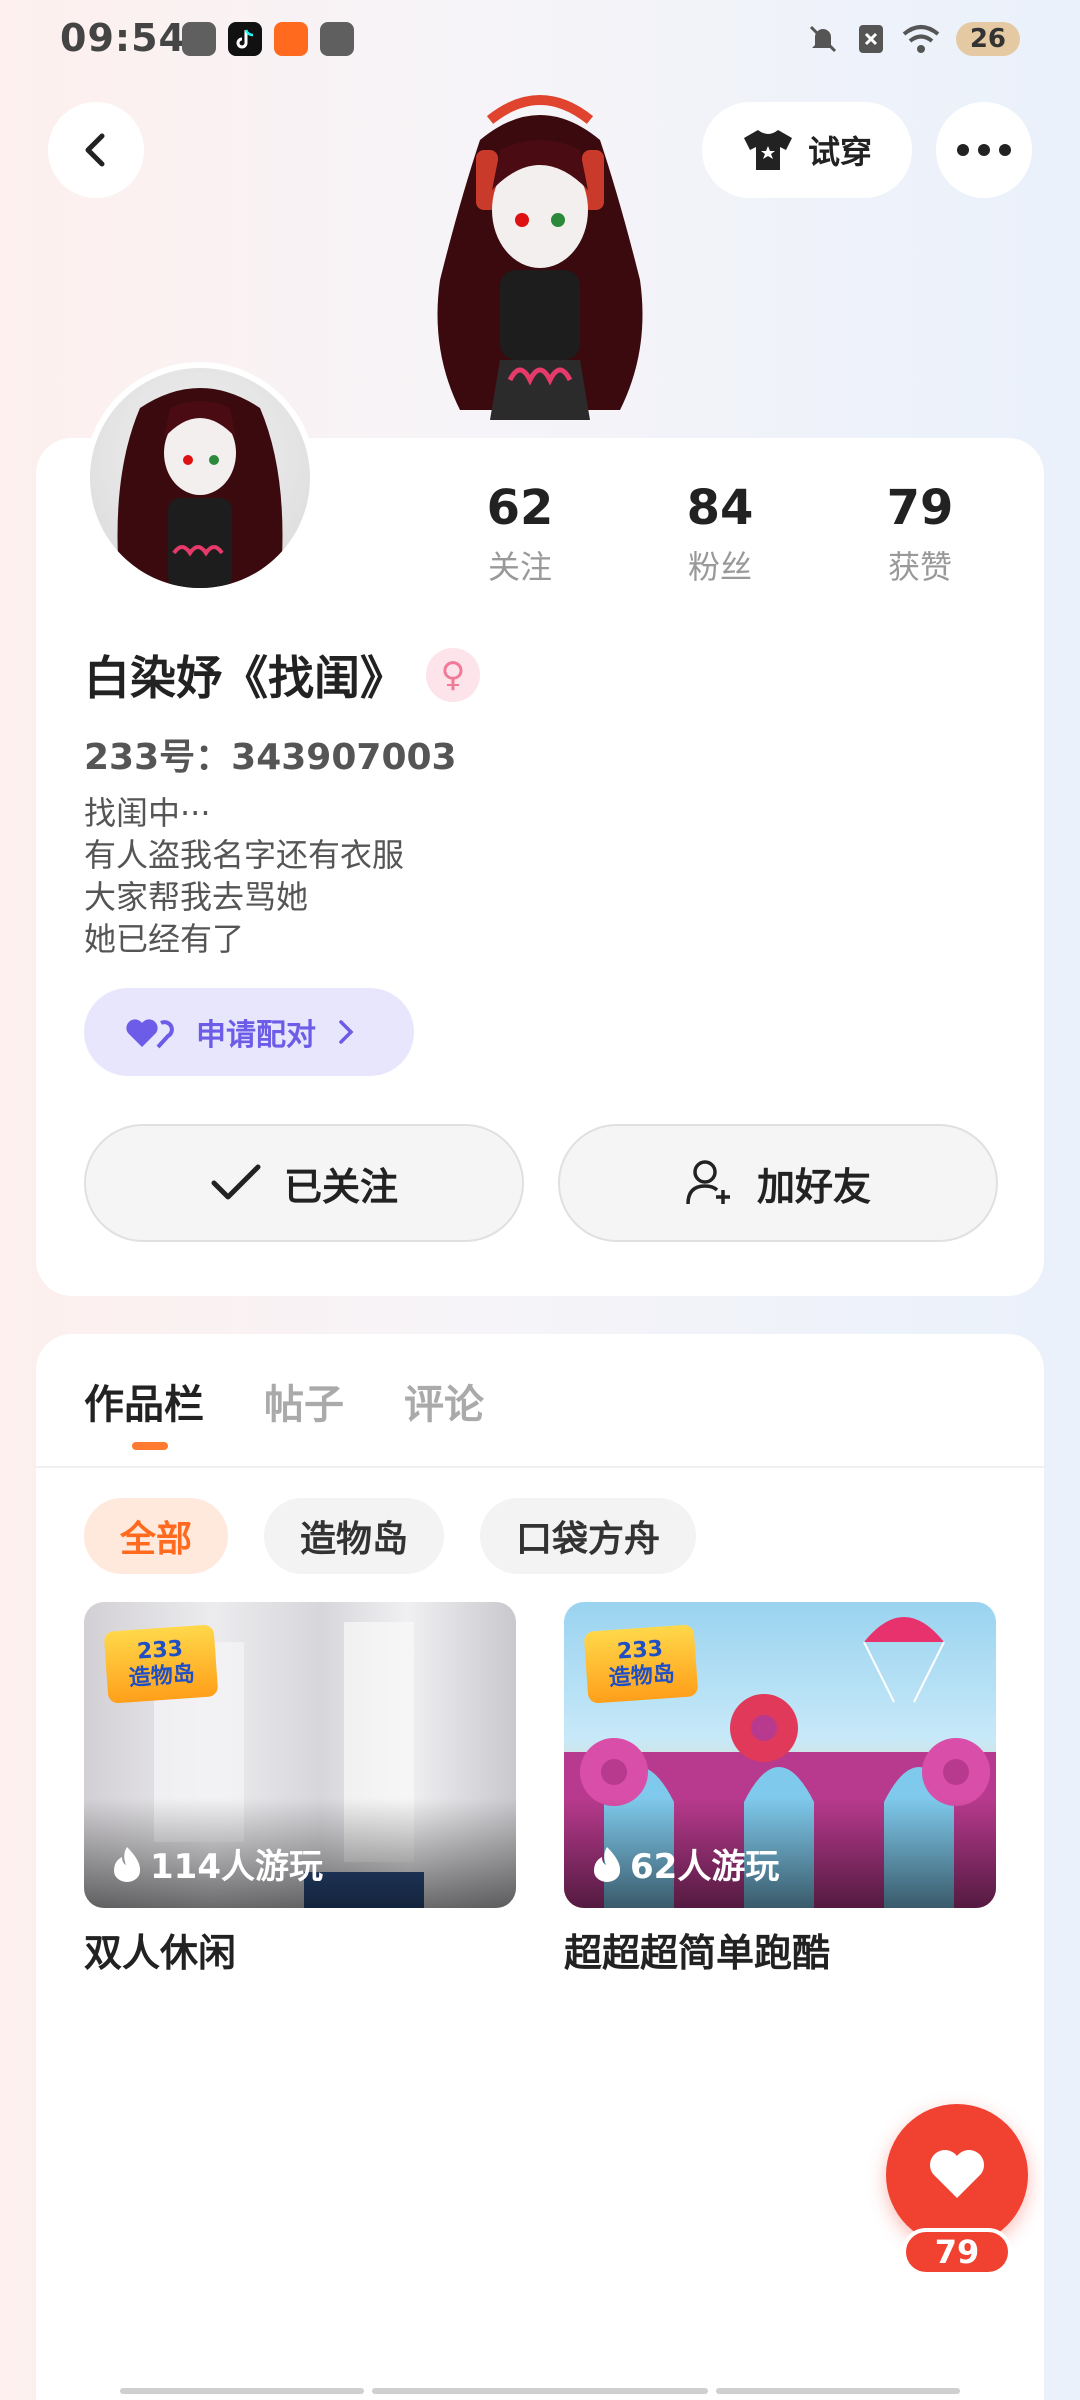 The width and height of the screenshot is (1080, 2400). I want to click on back-button, so click(96, 150).